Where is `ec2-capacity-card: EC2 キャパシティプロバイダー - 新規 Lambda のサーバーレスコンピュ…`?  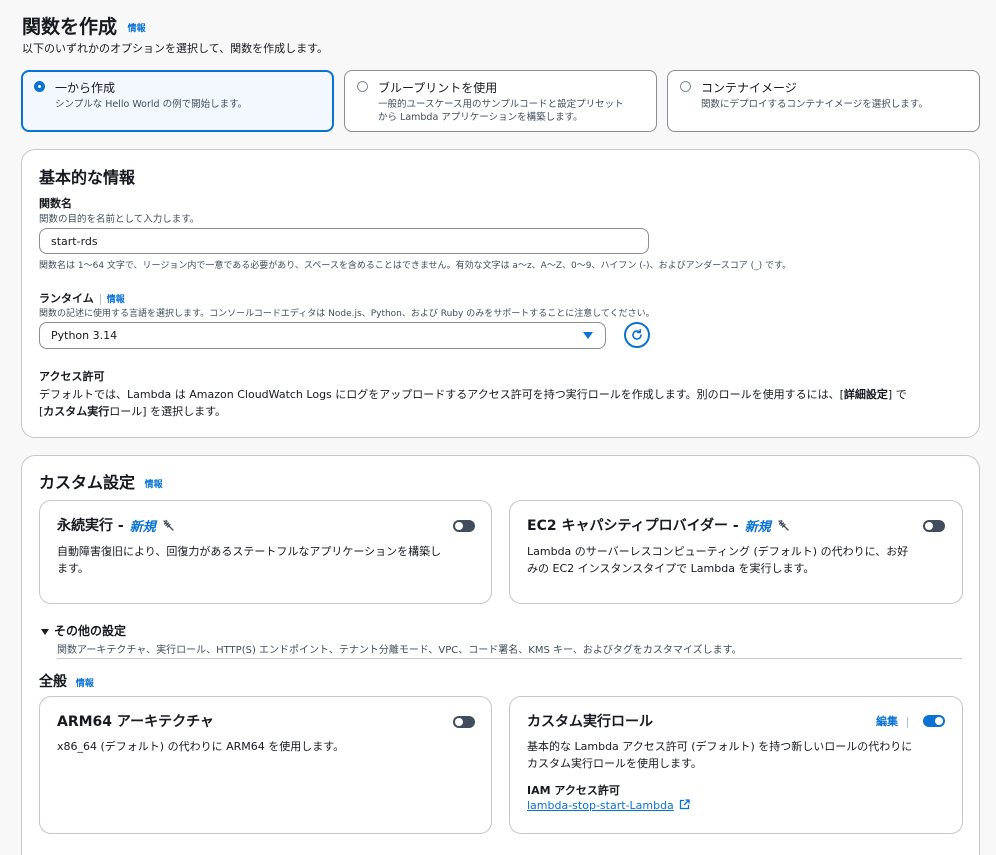 ec2-capacity-card: EC2 キャパシティプロバイダー - 新規 Lambda のサーバーレスコンピュ… is located at coordinates (736, 552).